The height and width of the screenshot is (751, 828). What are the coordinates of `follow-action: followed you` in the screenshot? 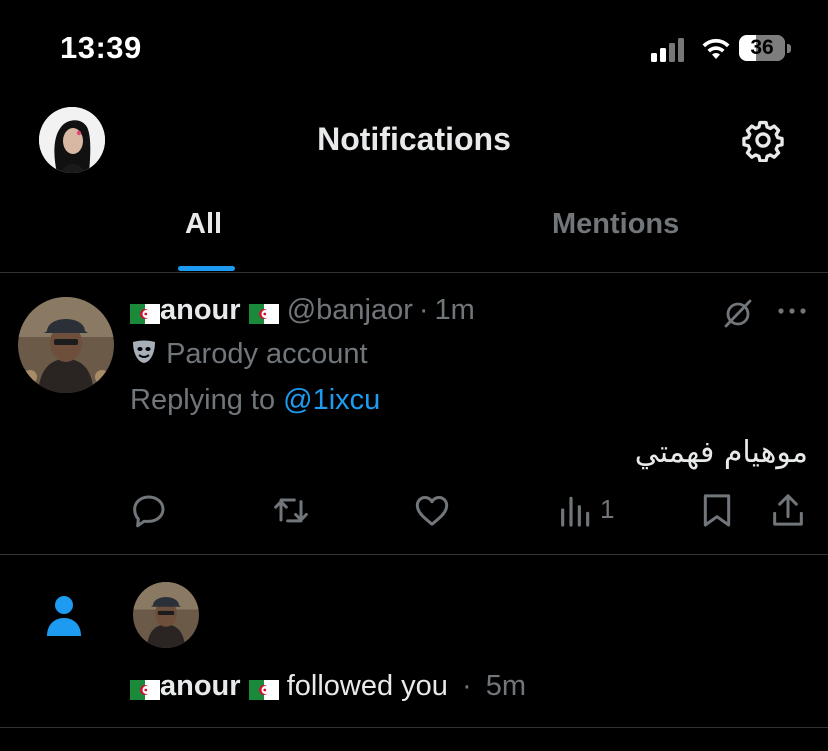 It's located at (367, 686).